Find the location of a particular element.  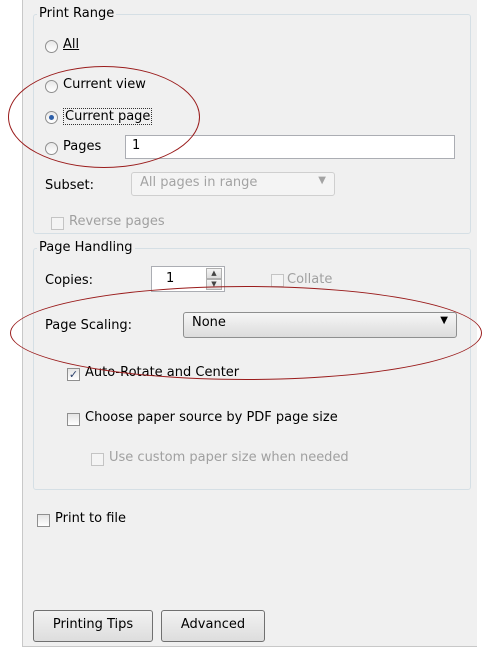

current-page-radio is located at coordinates (51, 117).